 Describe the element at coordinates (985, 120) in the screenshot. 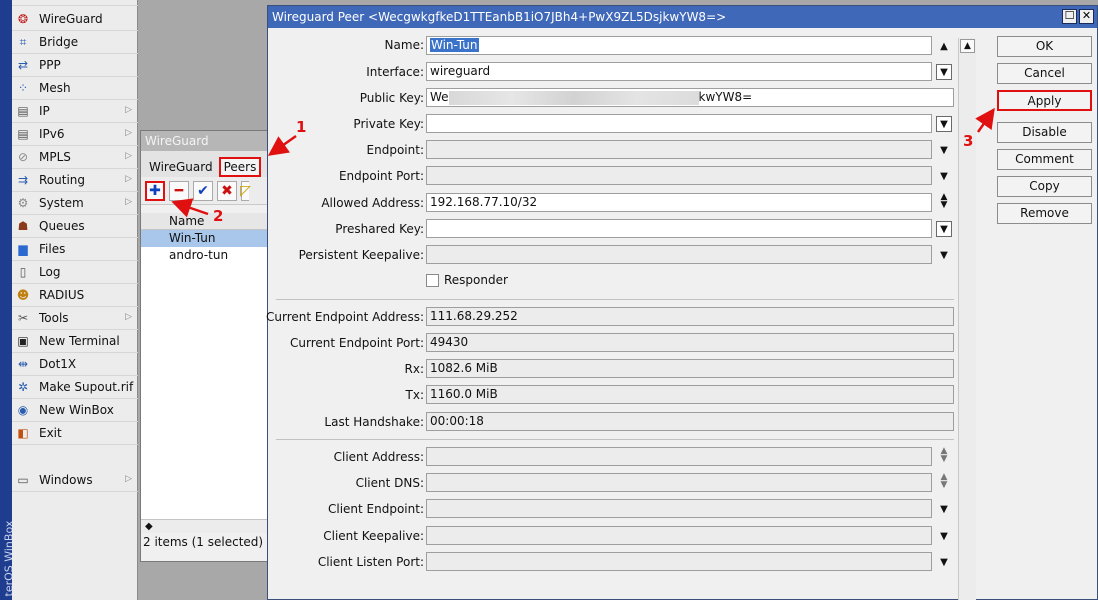

I see `arrow-to-apply-button` at that location.